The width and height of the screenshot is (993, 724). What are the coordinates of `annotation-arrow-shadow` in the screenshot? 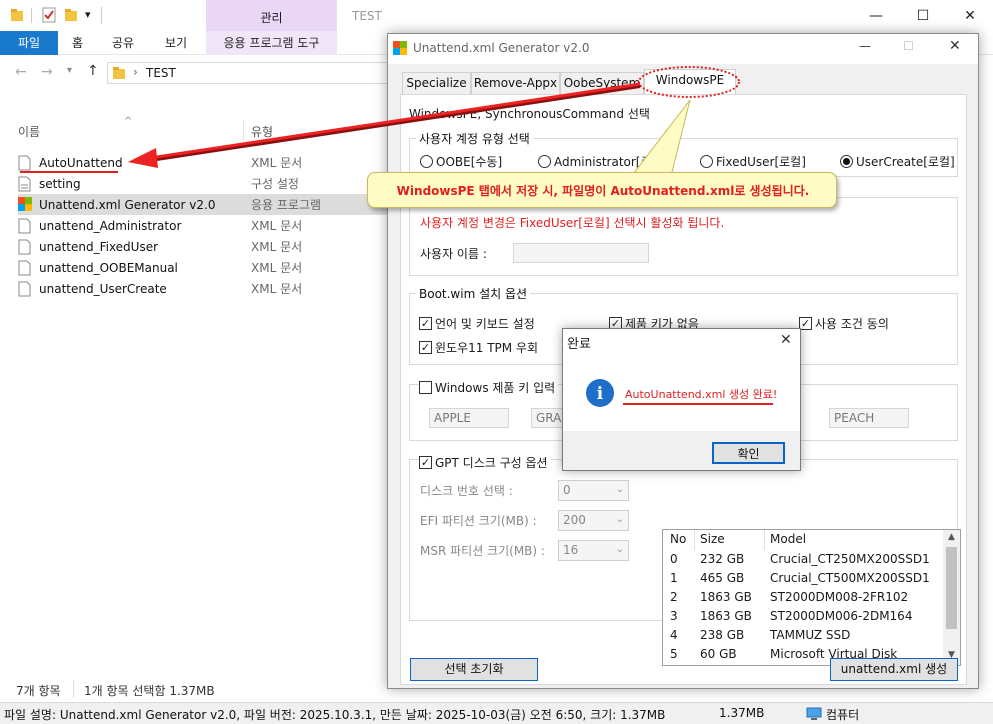 It's located at (395, 123).